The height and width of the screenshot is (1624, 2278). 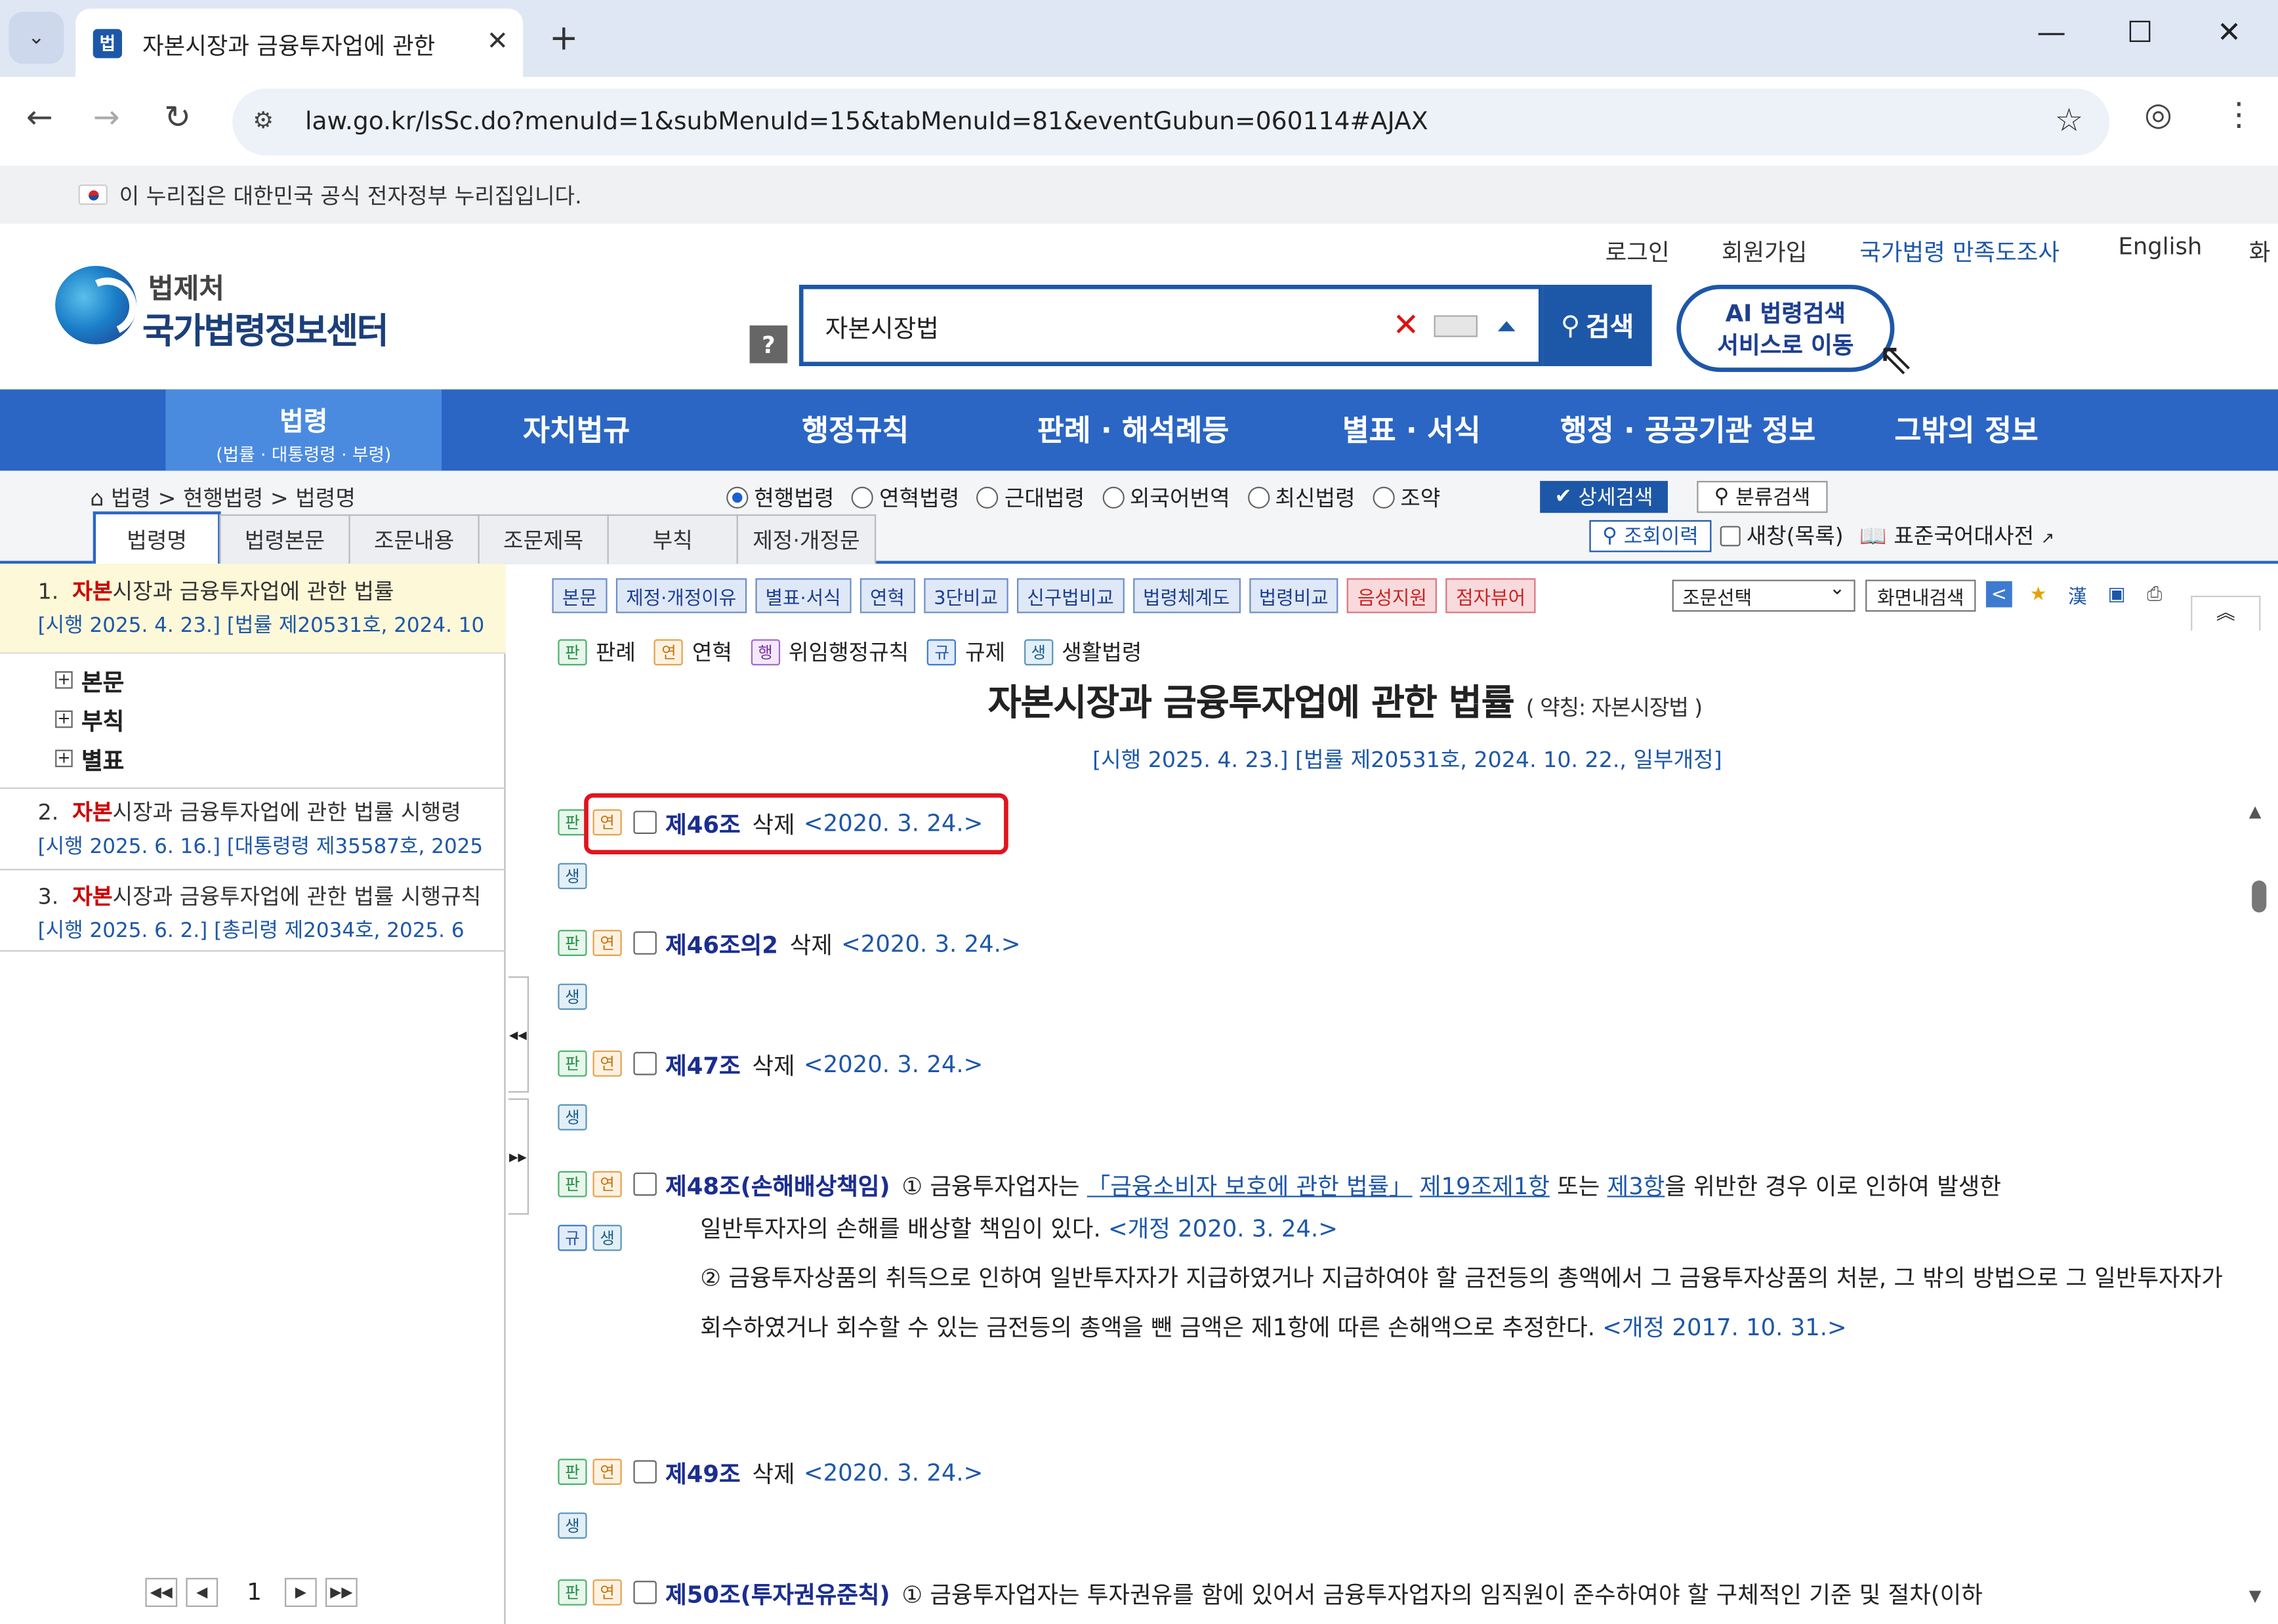 What do you see at coordinates (1485, 1186) in the screenshot?
I see `article-19-1-link: 제19조제1항` at bounding box center [1485, 1186].